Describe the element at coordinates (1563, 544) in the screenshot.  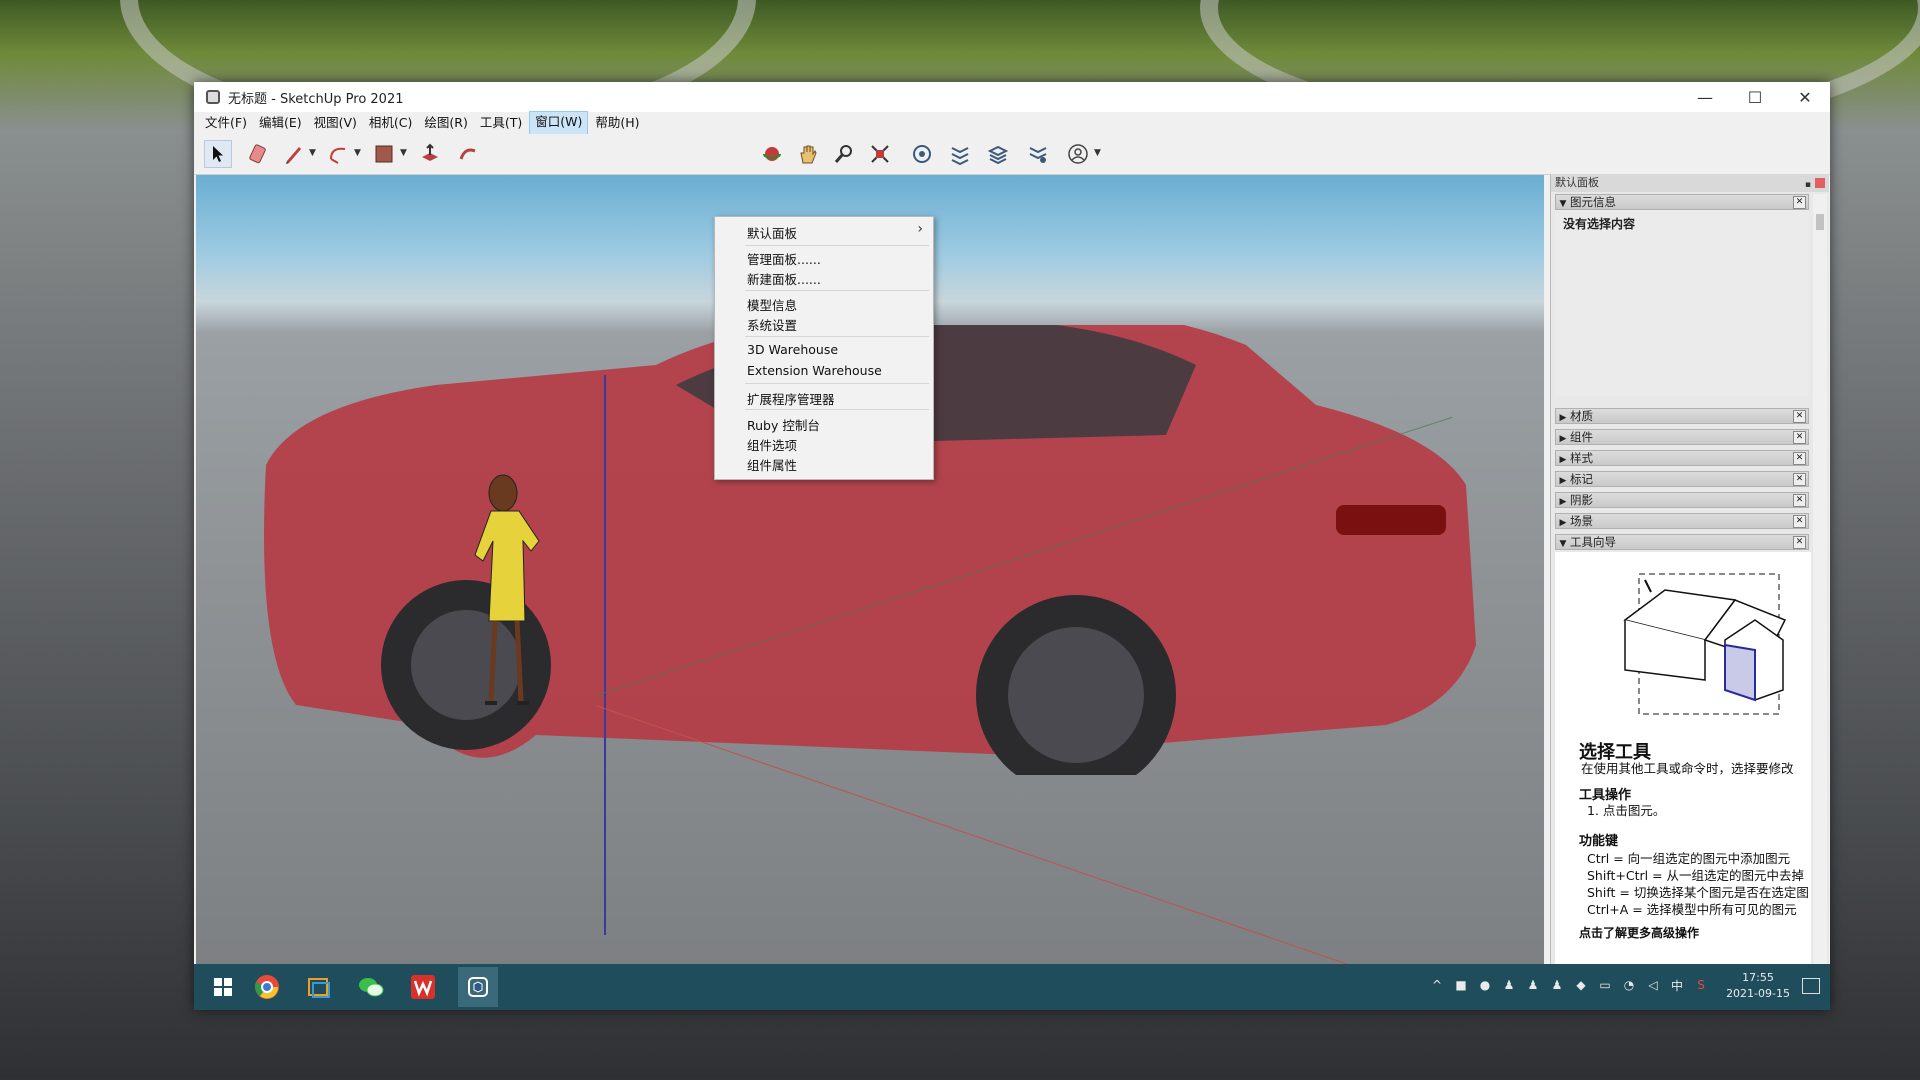
I see `expanded-arrow-icon: ▼` at that location.